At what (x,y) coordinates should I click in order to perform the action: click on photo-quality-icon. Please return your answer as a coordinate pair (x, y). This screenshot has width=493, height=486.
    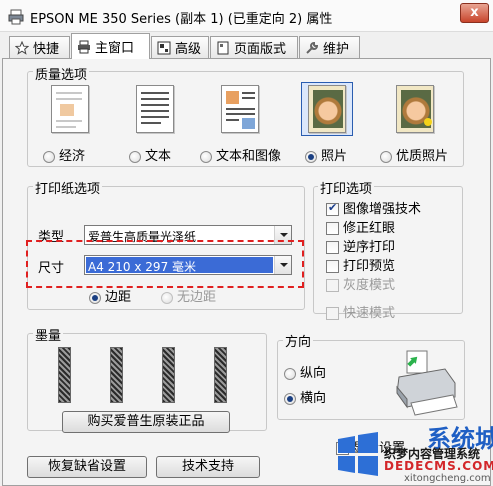
    Looking at the image, I should click on (327, 109).